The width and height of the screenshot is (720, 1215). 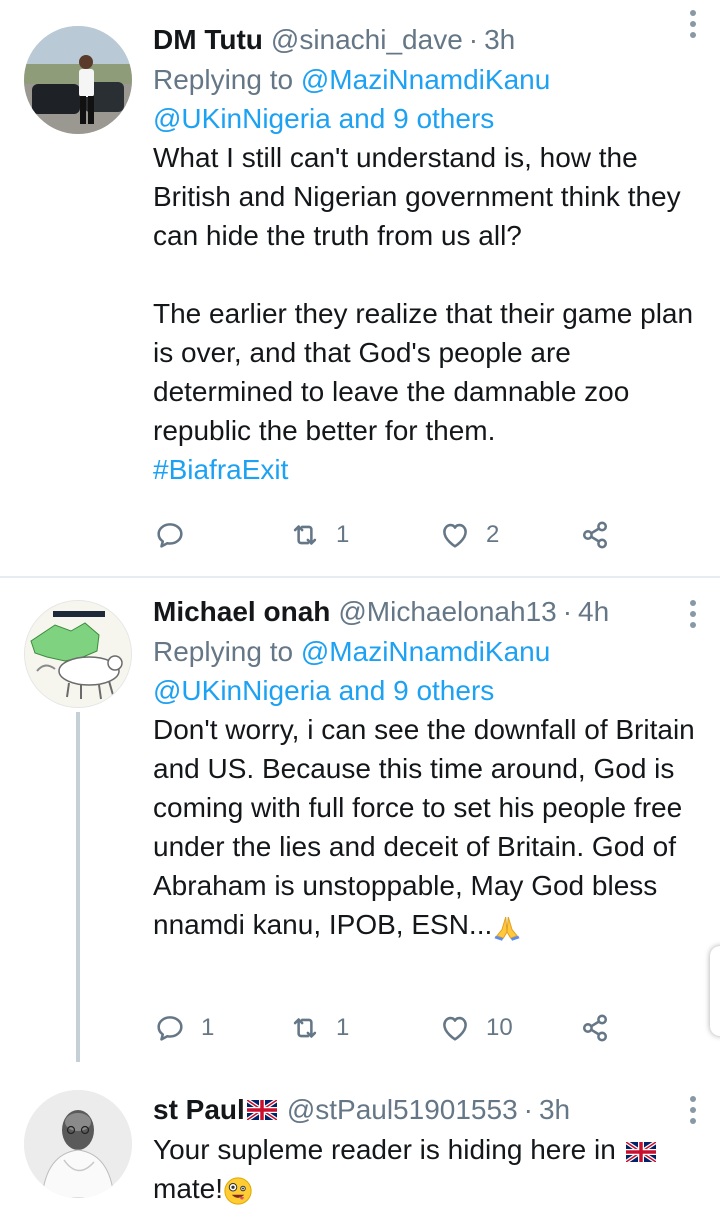 I want to click on user-handle: @sinachi_dave, so click(x=367, y=40).